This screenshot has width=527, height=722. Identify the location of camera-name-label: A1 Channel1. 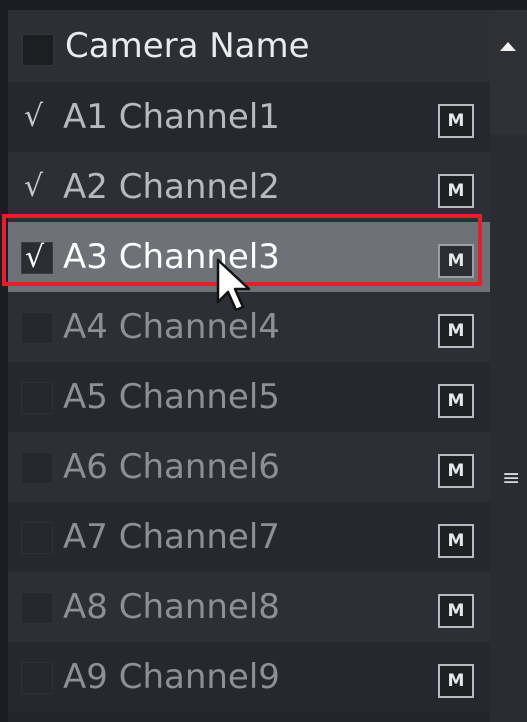
(171, 117).